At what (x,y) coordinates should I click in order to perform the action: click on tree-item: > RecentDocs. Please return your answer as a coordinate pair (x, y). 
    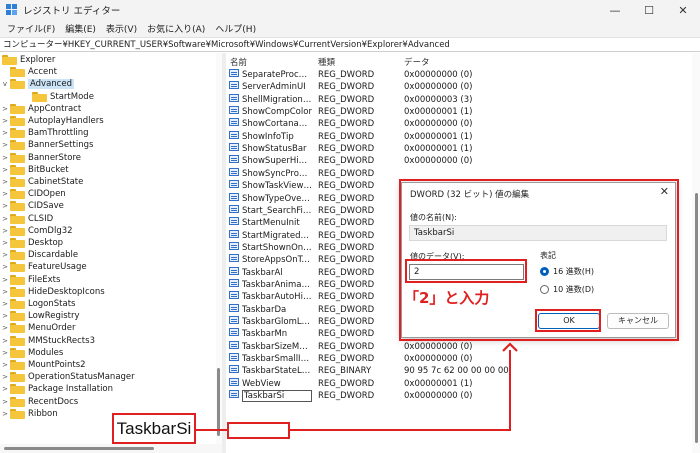
    Looking at the image, I should click on (39, 402).